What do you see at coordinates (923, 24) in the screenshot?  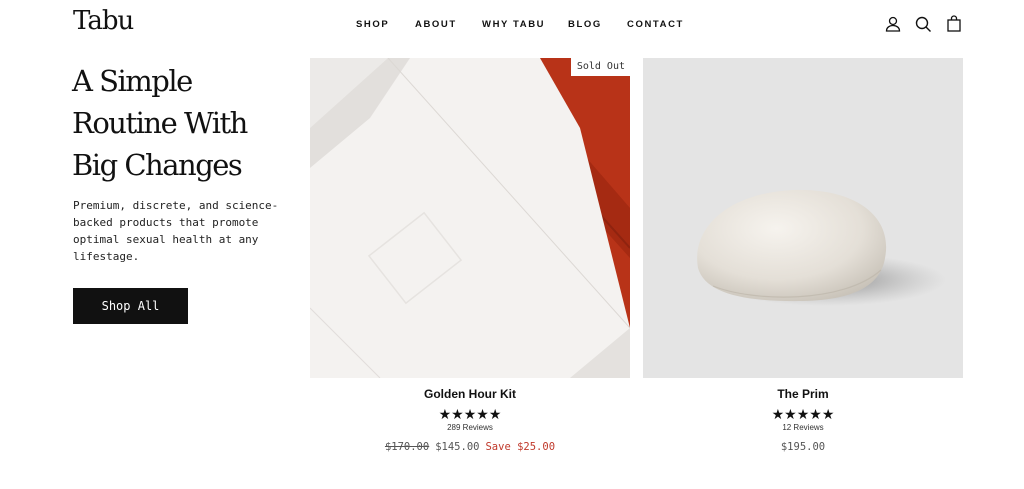 I see `search-icon` at bounding box center [923, 24].